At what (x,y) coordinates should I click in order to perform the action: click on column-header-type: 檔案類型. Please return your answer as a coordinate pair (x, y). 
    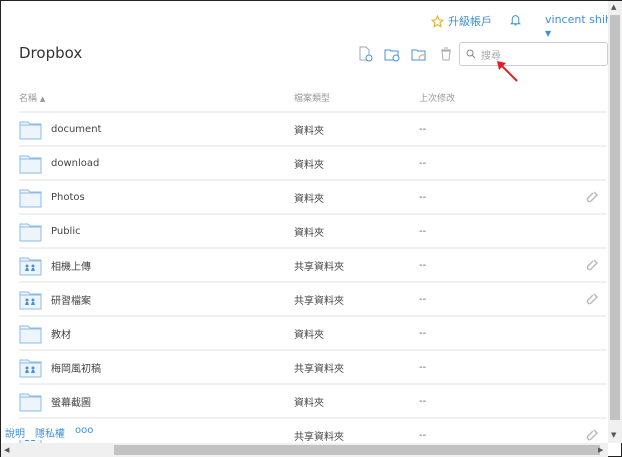
    Looking at the image, I should click on (312, 97).